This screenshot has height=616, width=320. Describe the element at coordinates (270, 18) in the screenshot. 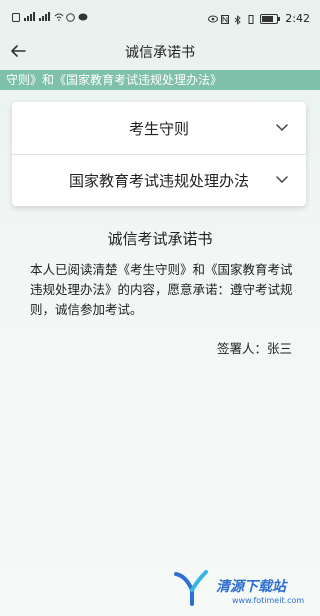

I see `battery-icon` at that location.